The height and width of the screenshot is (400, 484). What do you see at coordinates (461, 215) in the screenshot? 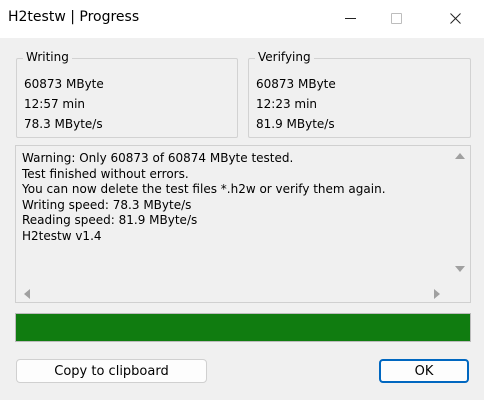
I see `vertical-scrollbar` at bounding box center [461, 215].